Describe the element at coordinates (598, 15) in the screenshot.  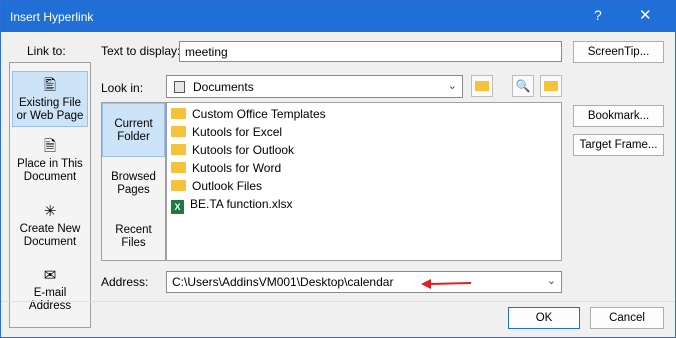
I see `help-button: ?` at that location.